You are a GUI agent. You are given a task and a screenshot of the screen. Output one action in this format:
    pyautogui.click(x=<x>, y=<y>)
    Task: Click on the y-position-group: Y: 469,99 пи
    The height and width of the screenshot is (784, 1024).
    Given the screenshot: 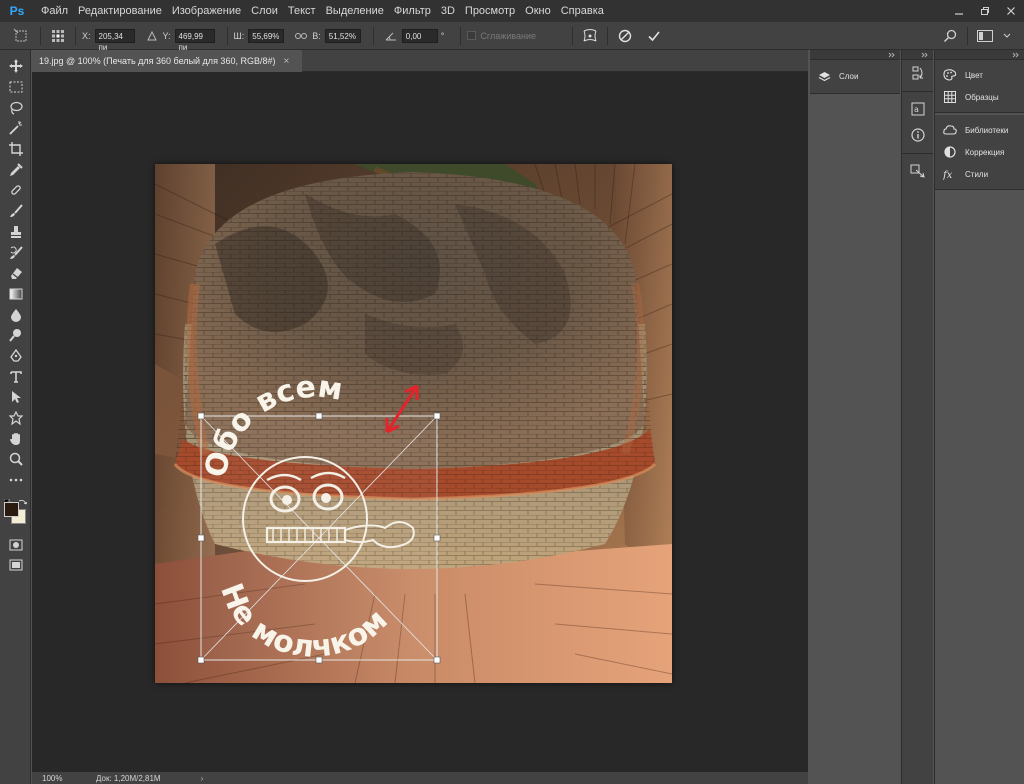 What is the action you would take?
    pyautogui.click(x=189, y=40)
    